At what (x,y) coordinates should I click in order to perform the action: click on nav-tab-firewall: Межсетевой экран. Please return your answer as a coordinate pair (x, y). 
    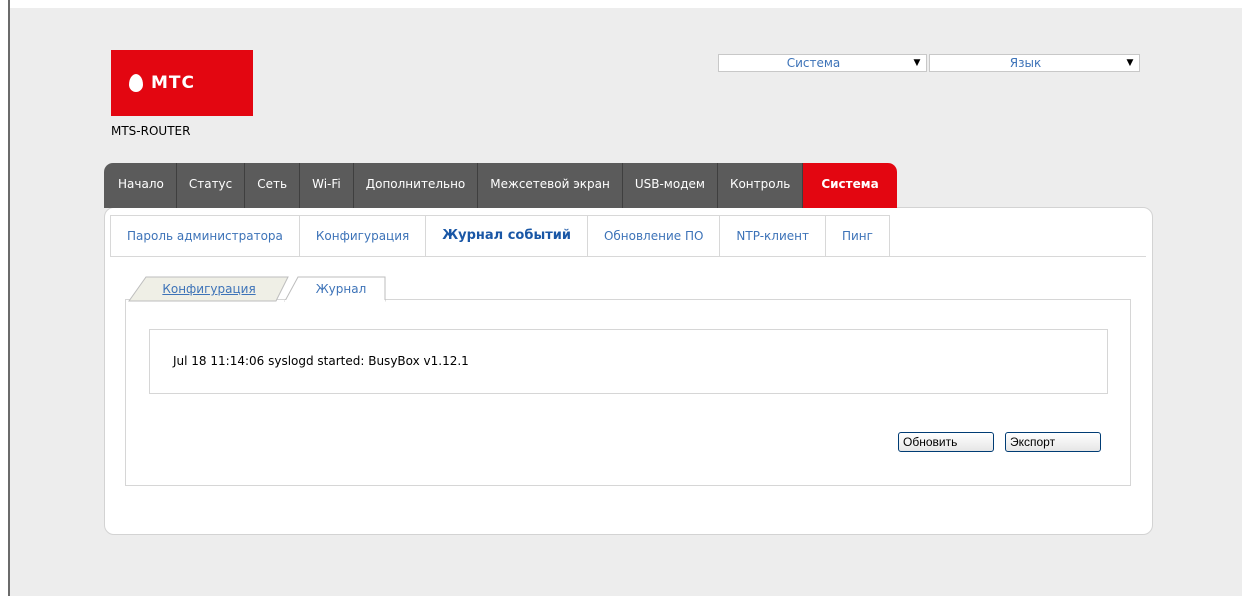
    Looking at the image, I should click on (550, 185).